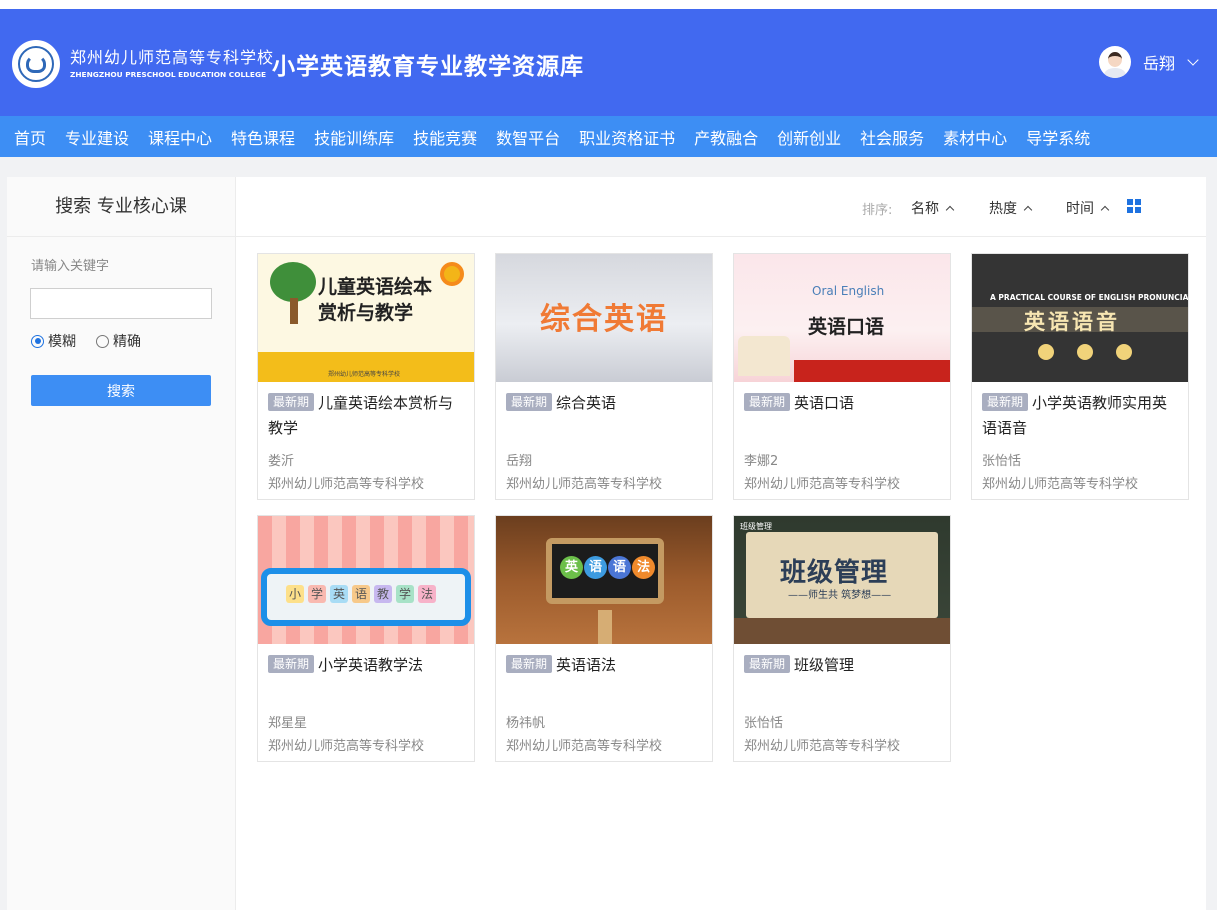 The image size is (1217, 910). I want to click on radio-fuzzy, so click(37, 341).